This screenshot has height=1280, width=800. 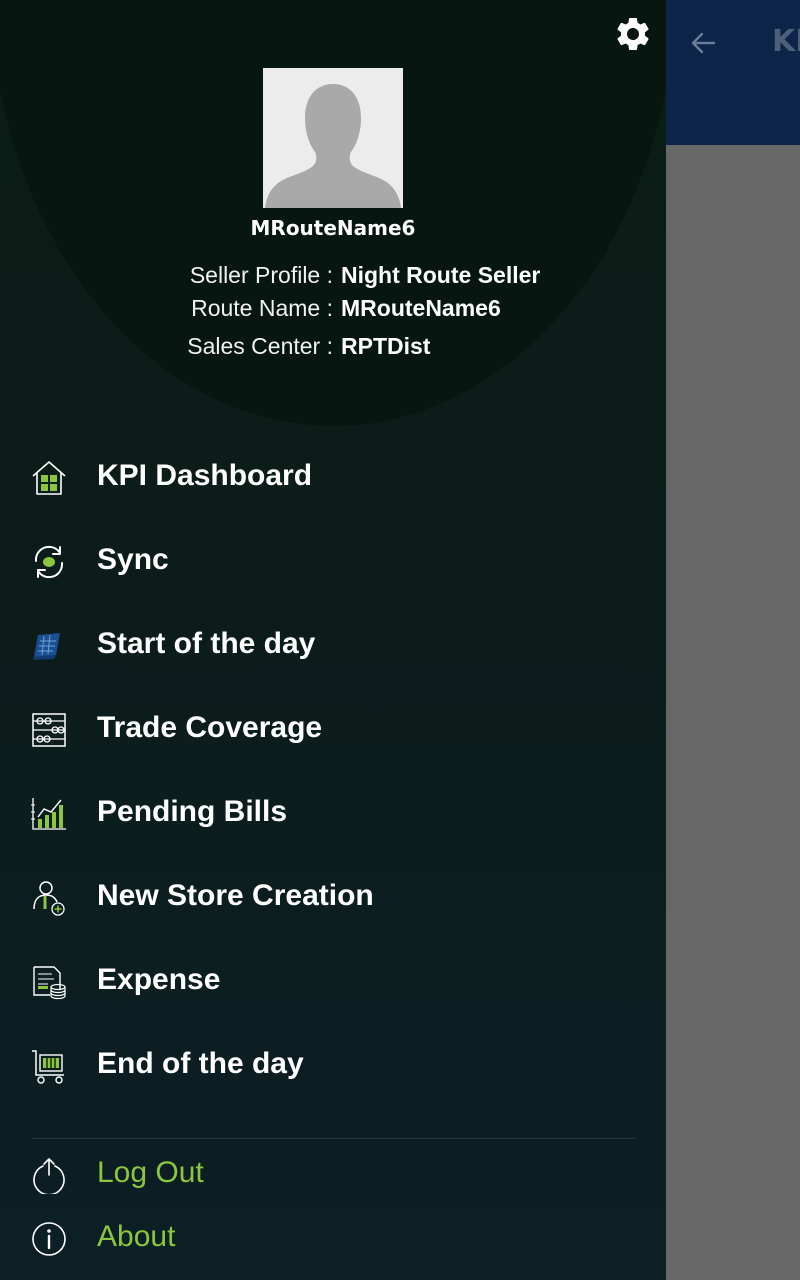 What do you see at coordinates (49, 983) in the screenshot?
I see `expense-icon` at bounding box center [49, 983].